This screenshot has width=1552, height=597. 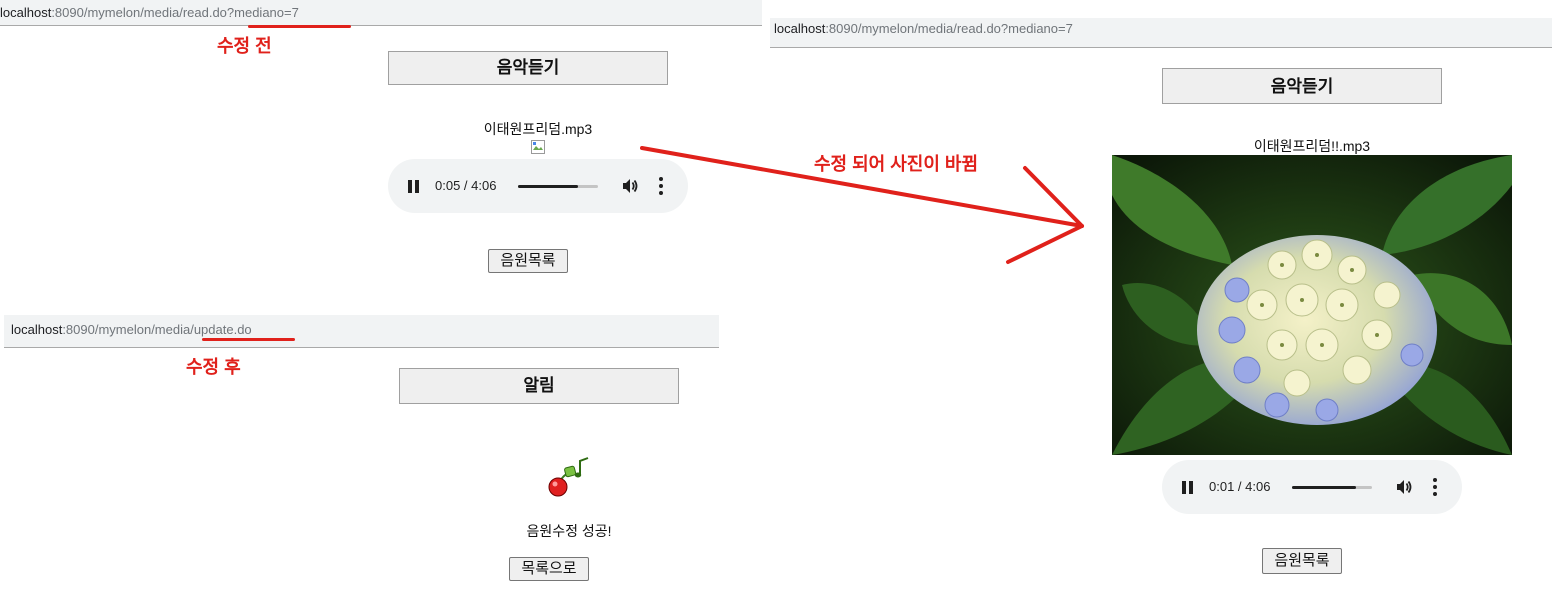 I want to click on filename-before: 이태원프리덤.mp3, so click(x=538, y=129).